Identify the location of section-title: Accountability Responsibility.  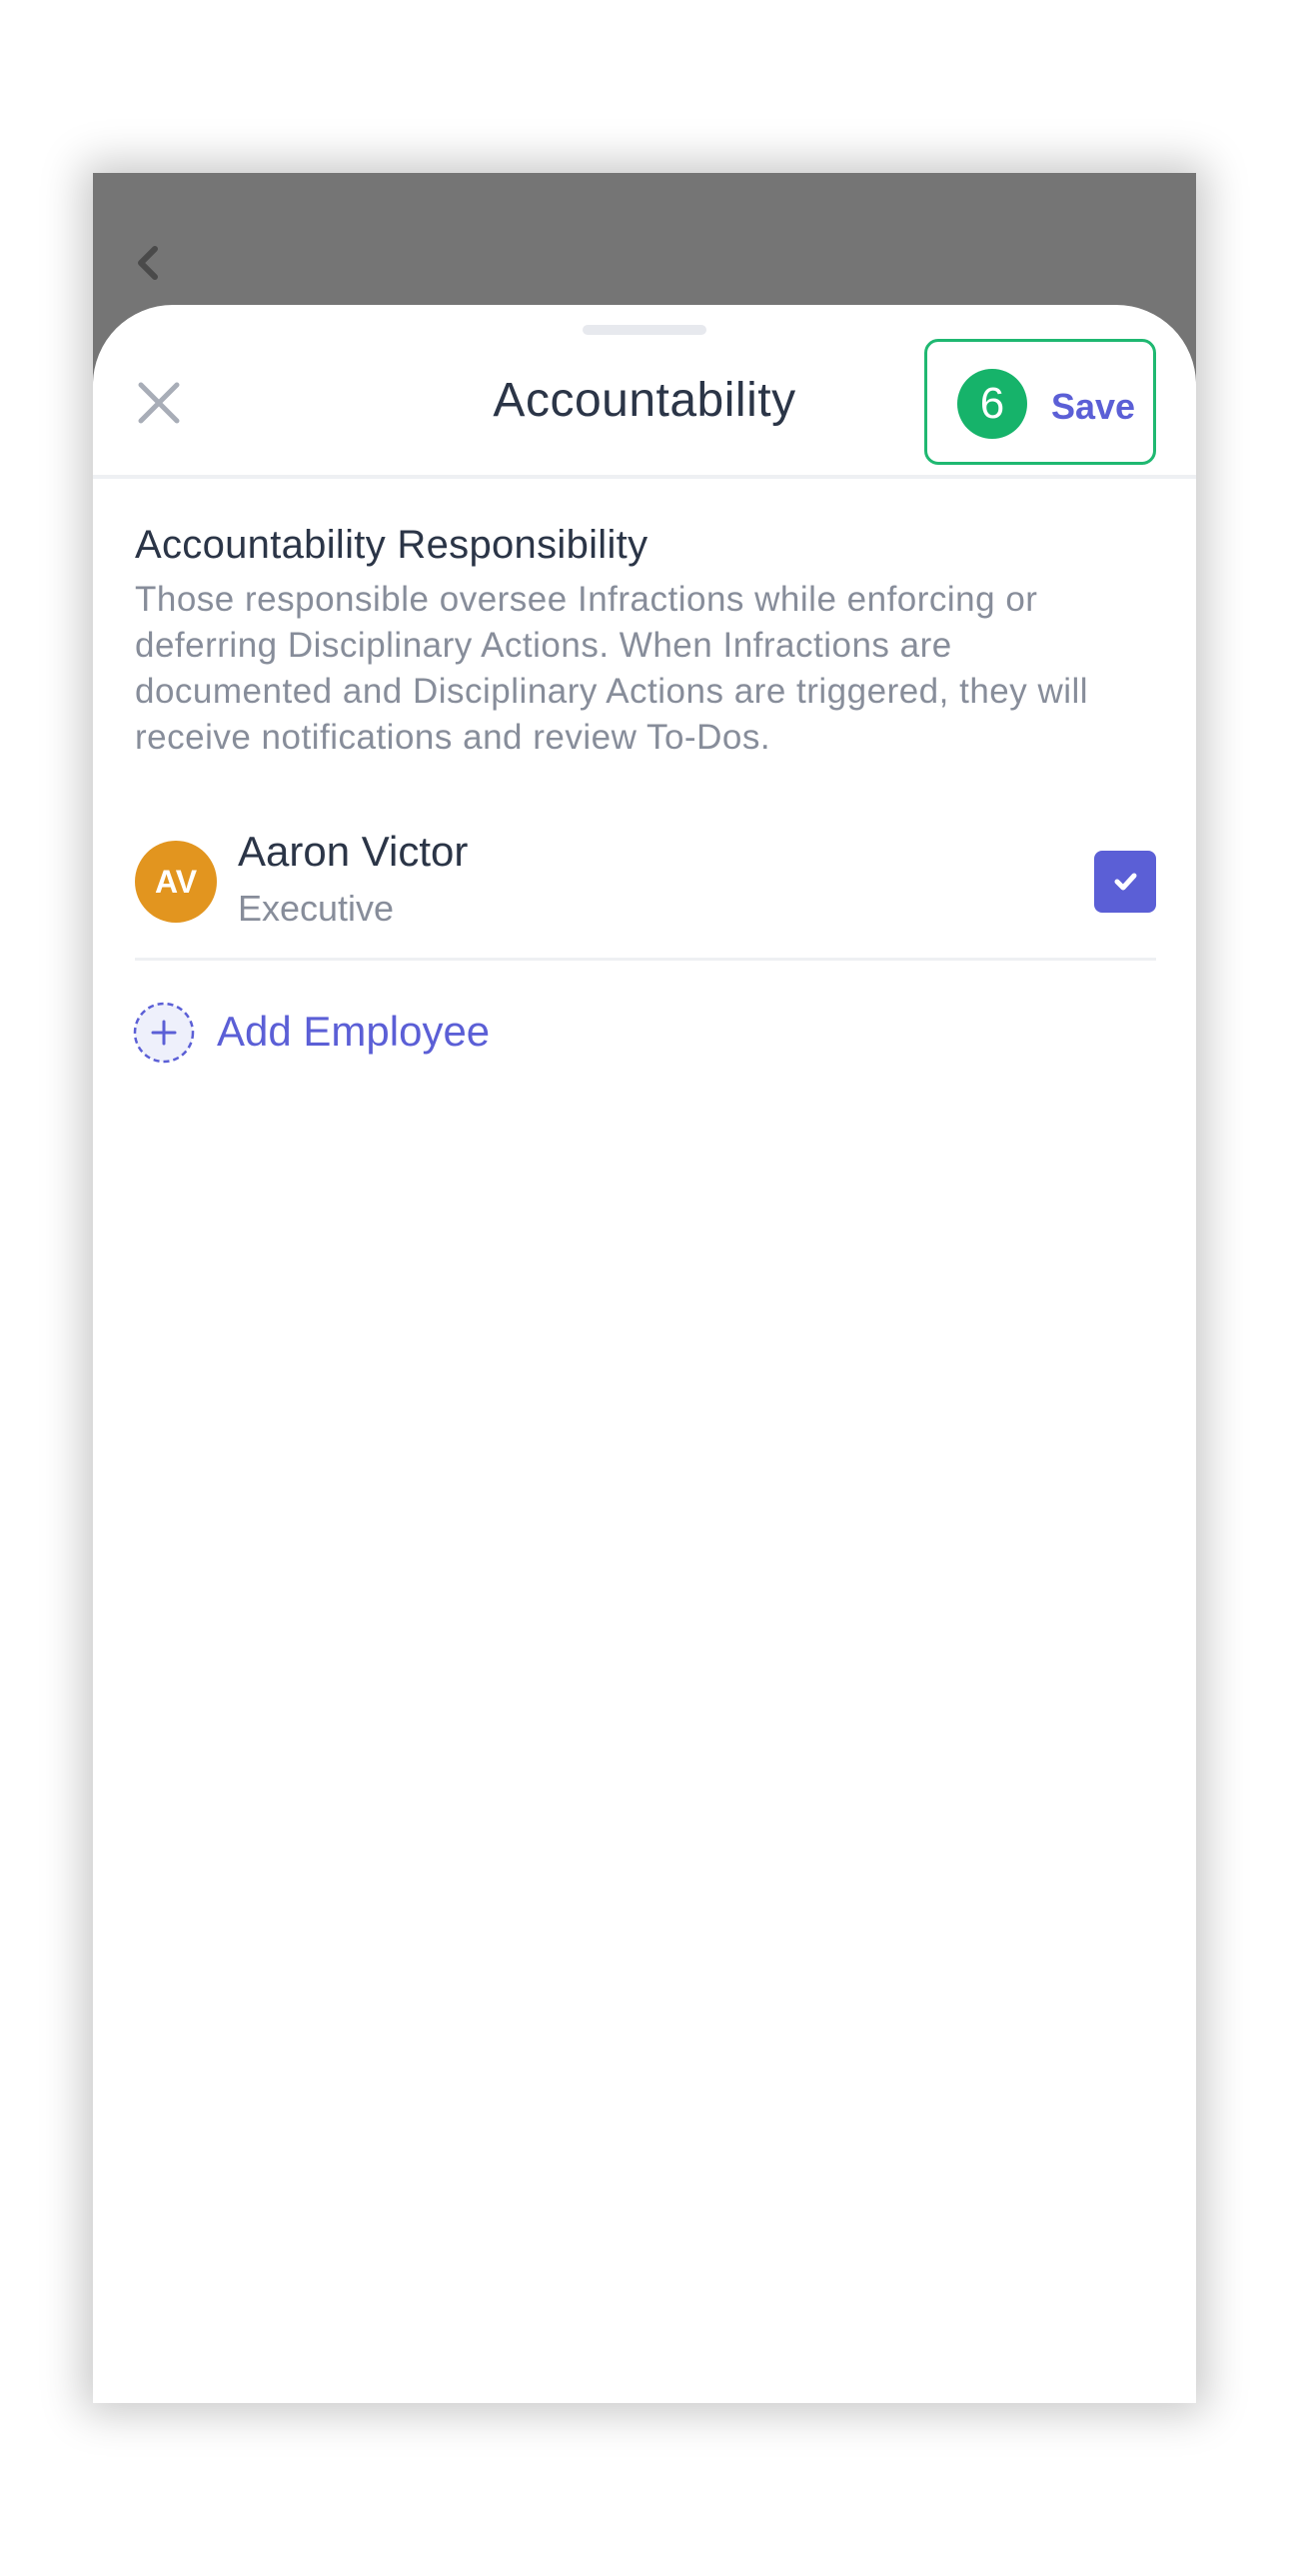
(391, 545).